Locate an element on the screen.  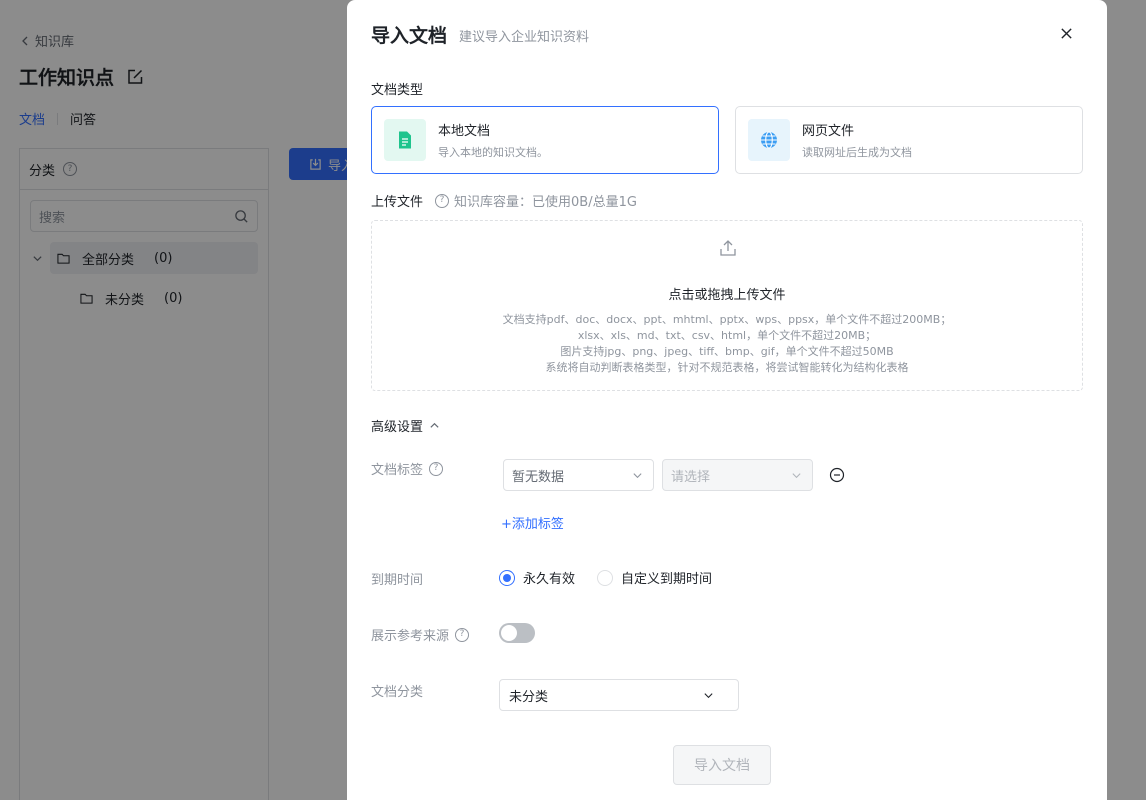
advanced-settings-toggle: 高级设置 is located at coordinates (405, 425).